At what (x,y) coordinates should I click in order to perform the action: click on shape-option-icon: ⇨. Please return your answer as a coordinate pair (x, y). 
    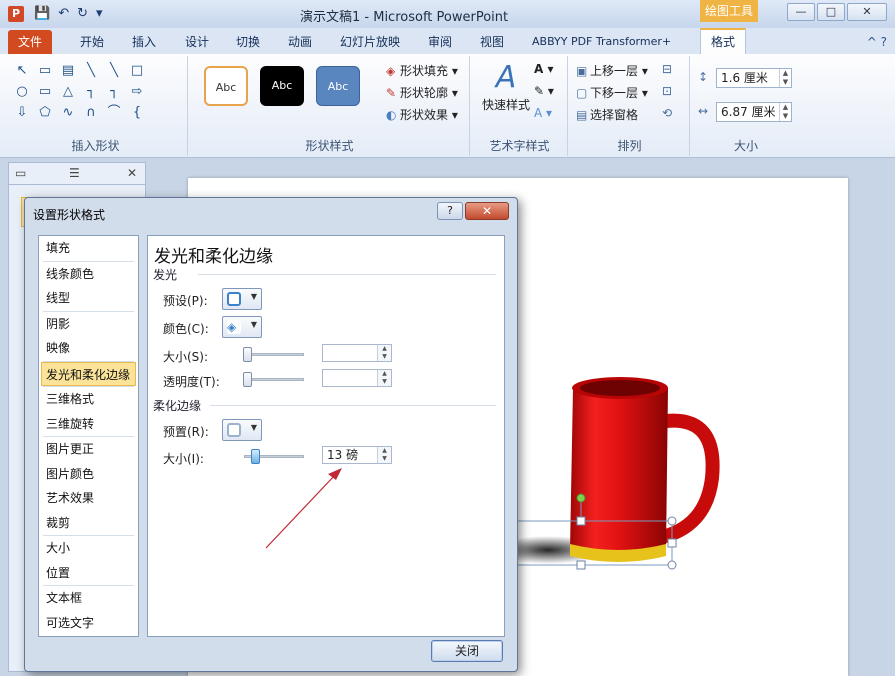
    Looking at the image, I should click on (137, 92).